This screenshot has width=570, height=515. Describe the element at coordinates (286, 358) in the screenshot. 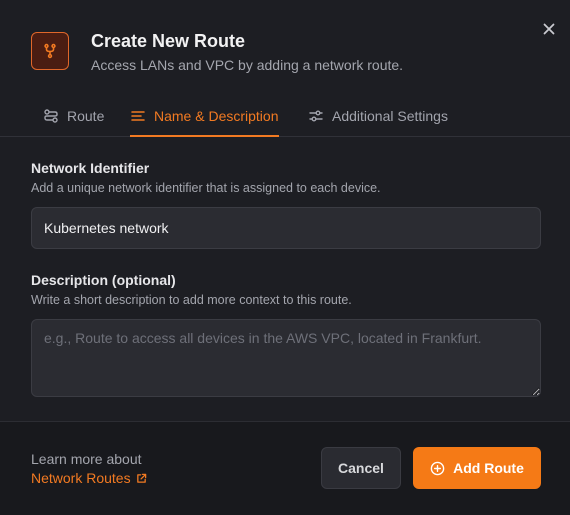

I see `description-textarea` at that location.